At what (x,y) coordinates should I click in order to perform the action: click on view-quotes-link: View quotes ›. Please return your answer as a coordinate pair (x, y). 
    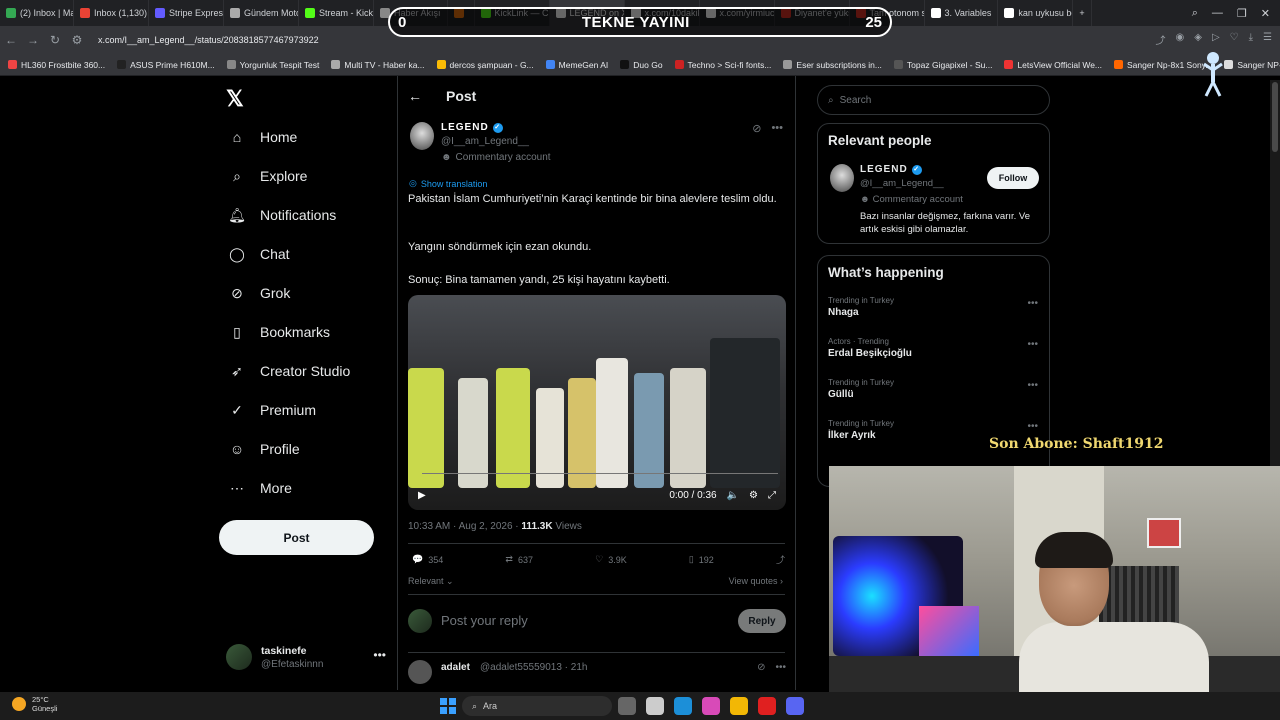
    Looking at the image, I should click on (756, 581).